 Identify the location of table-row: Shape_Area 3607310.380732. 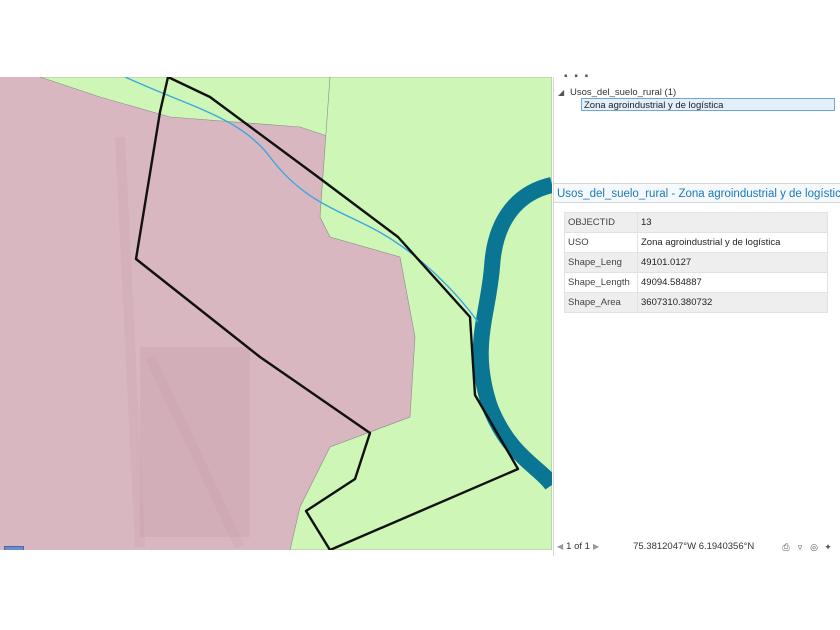
(696, 302).